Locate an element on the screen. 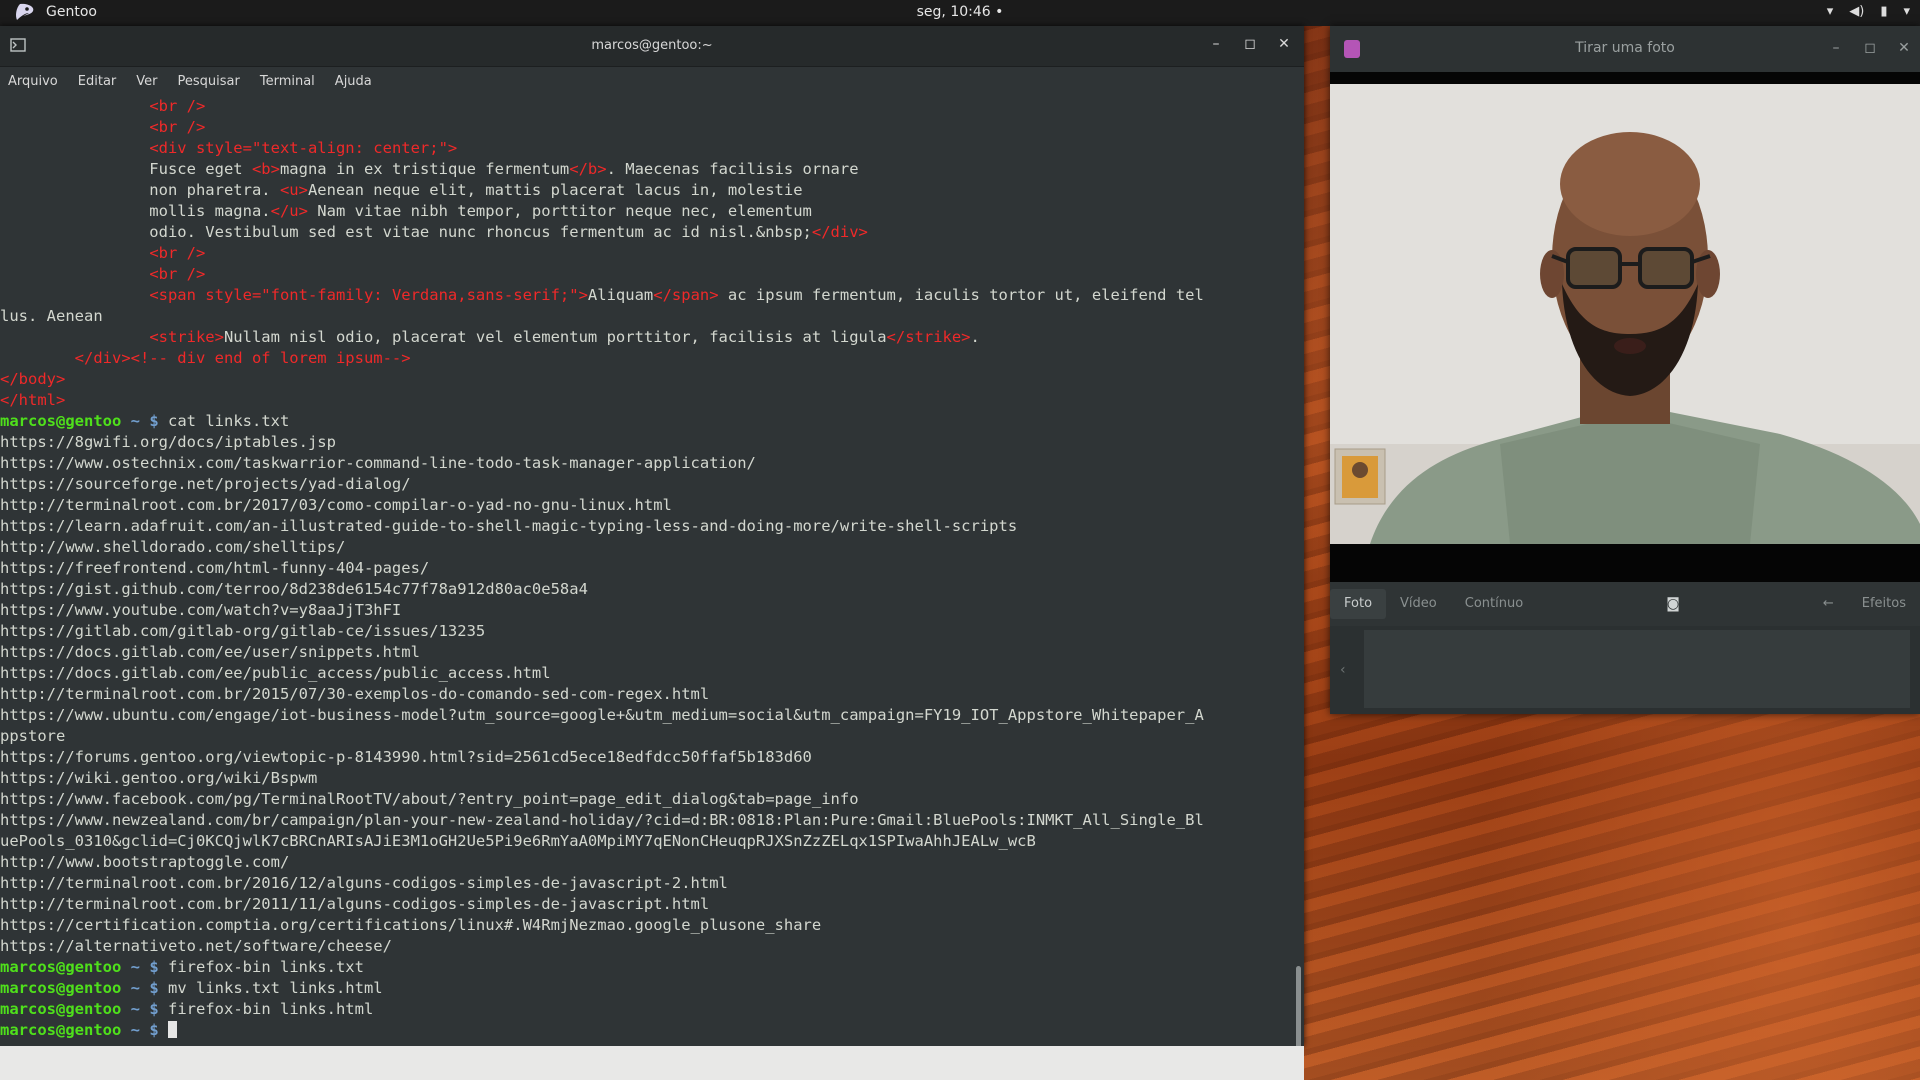 This screenshot has height=1080, width=1920. command-text: firefox-bin links.html is located at coordinates (271, 1009).